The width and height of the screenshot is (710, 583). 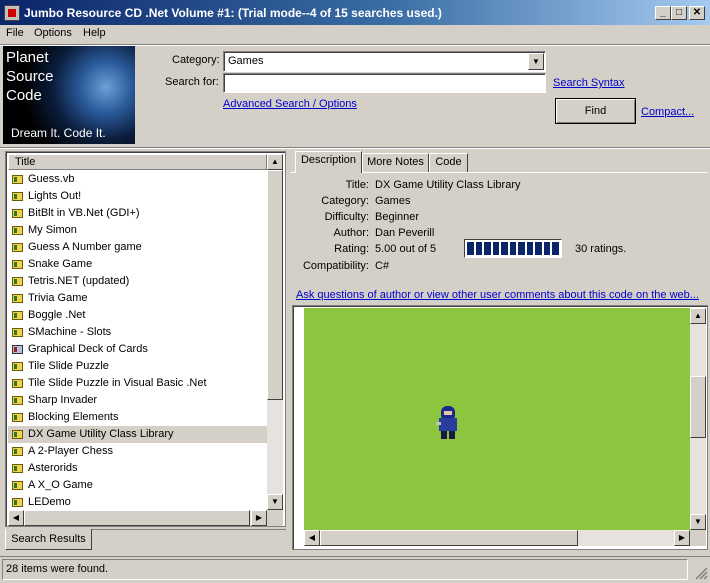 What do you see at coordinates (60, 485) in the screenshot?
I see `list-item-label: A X_O Game` at bounding box center [60, 485].